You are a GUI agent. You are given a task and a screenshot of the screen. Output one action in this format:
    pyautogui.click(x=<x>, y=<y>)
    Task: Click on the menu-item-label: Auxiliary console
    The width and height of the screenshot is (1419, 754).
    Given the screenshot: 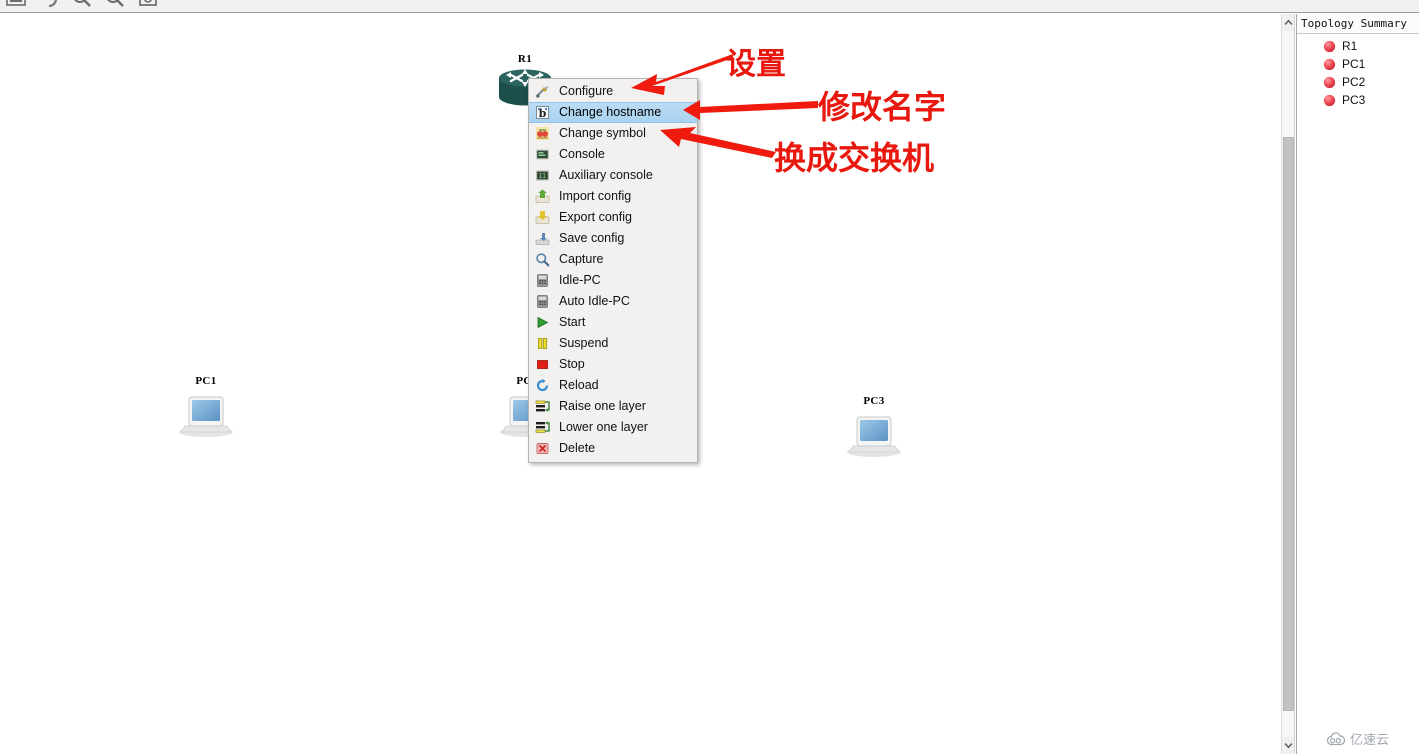 What is the action you would take?
    pyautogui.click(x=606, y=174)
    